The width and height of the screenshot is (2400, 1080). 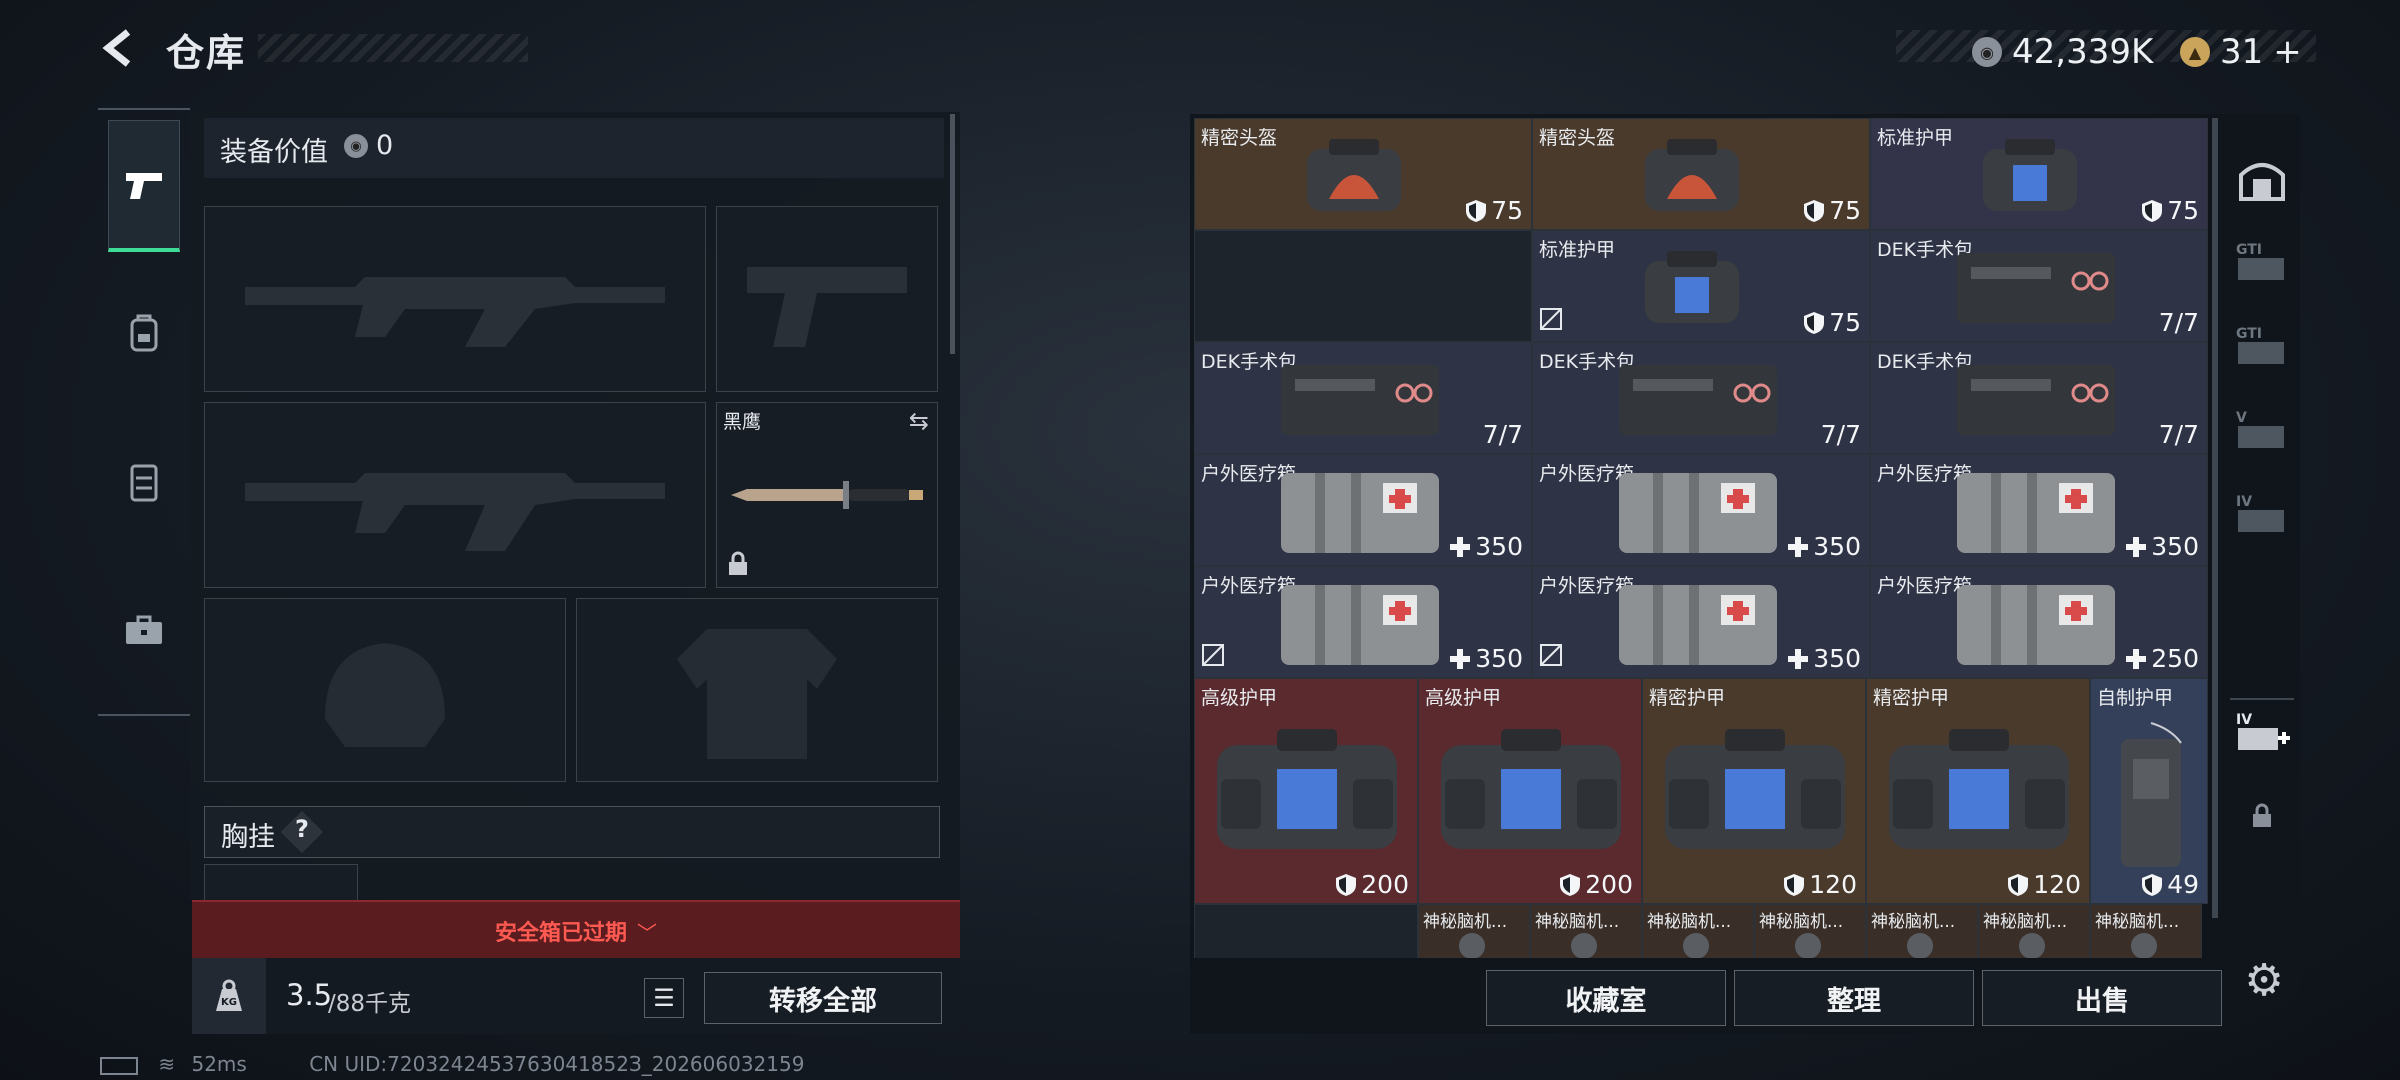 I want to click on svg-text: KG, so click(x=229, y=1002).